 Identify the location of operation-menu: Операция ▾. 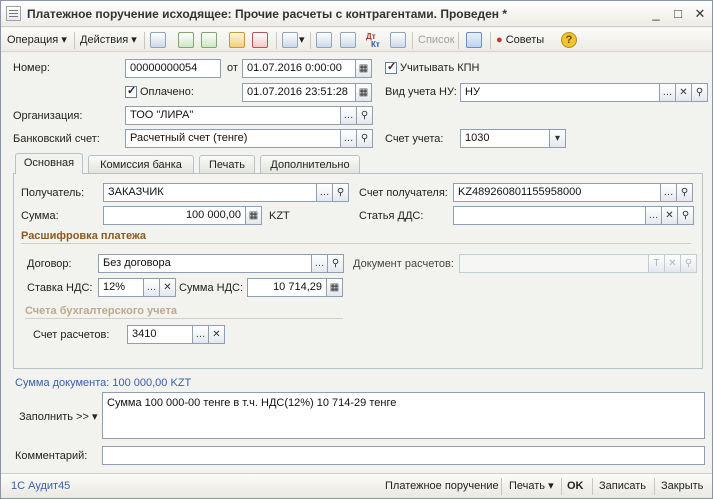
(37, 40).